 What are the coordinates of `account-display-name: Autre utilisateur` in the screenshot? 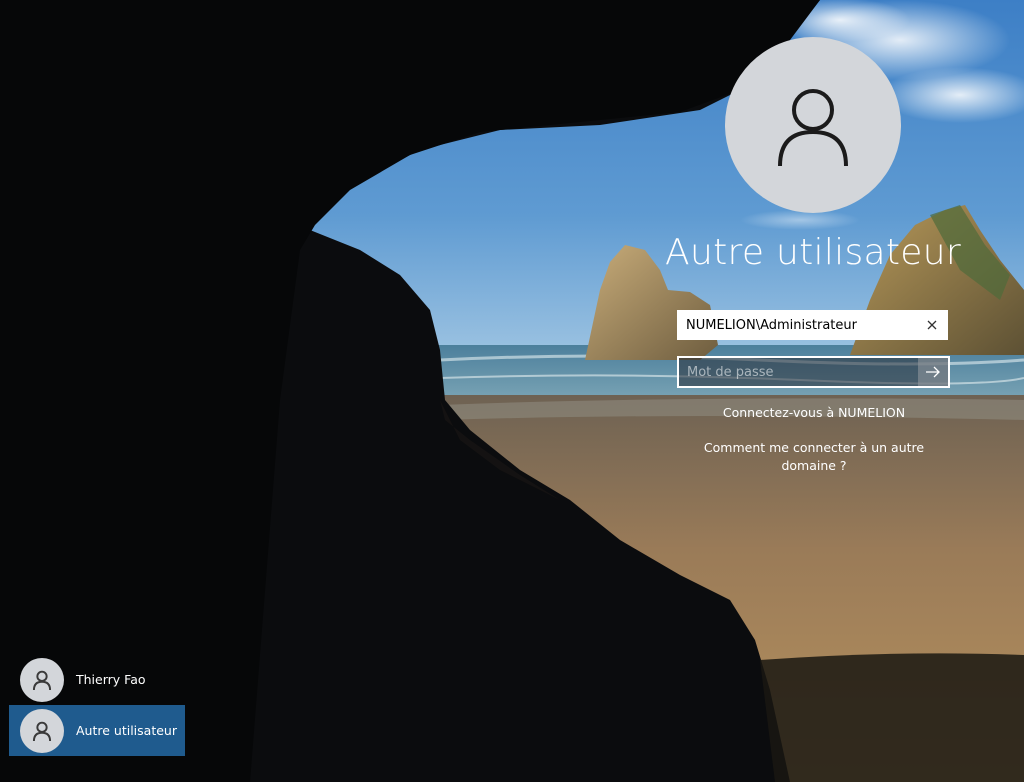 It's located at (813, 252).